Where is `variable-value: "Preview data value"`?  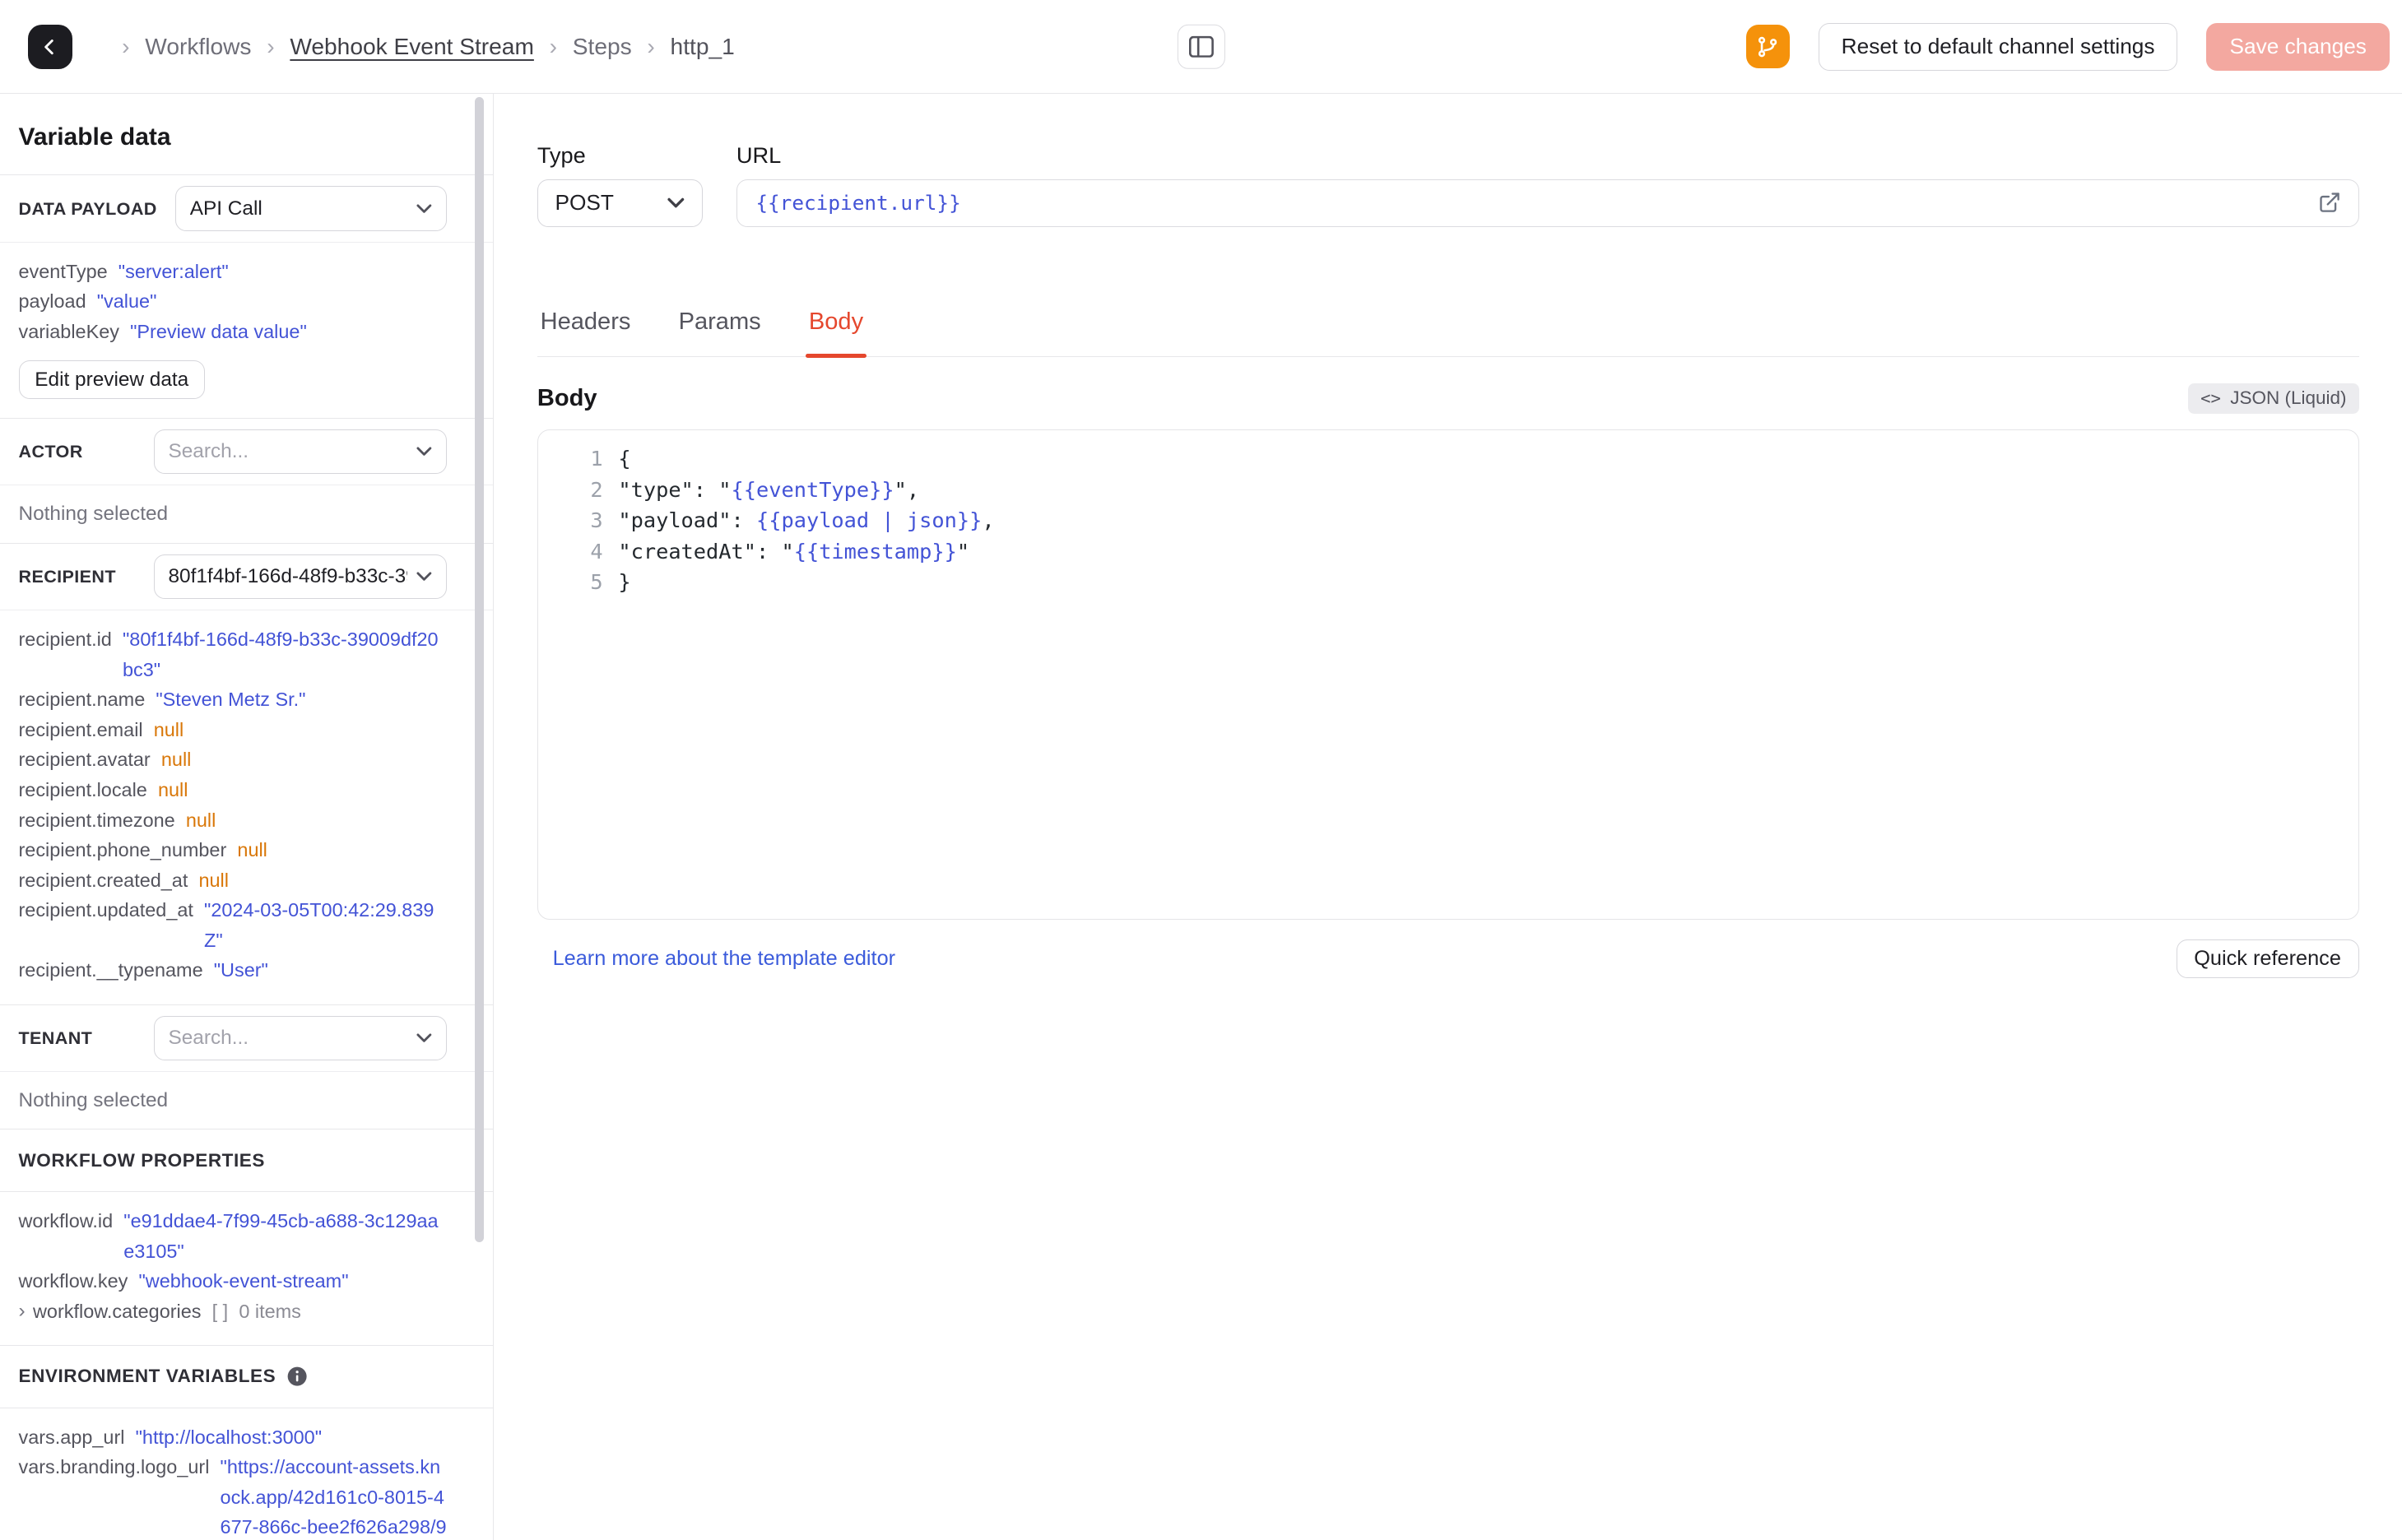
variable-value: "Preview data value" is located at coordinates (218, 331).